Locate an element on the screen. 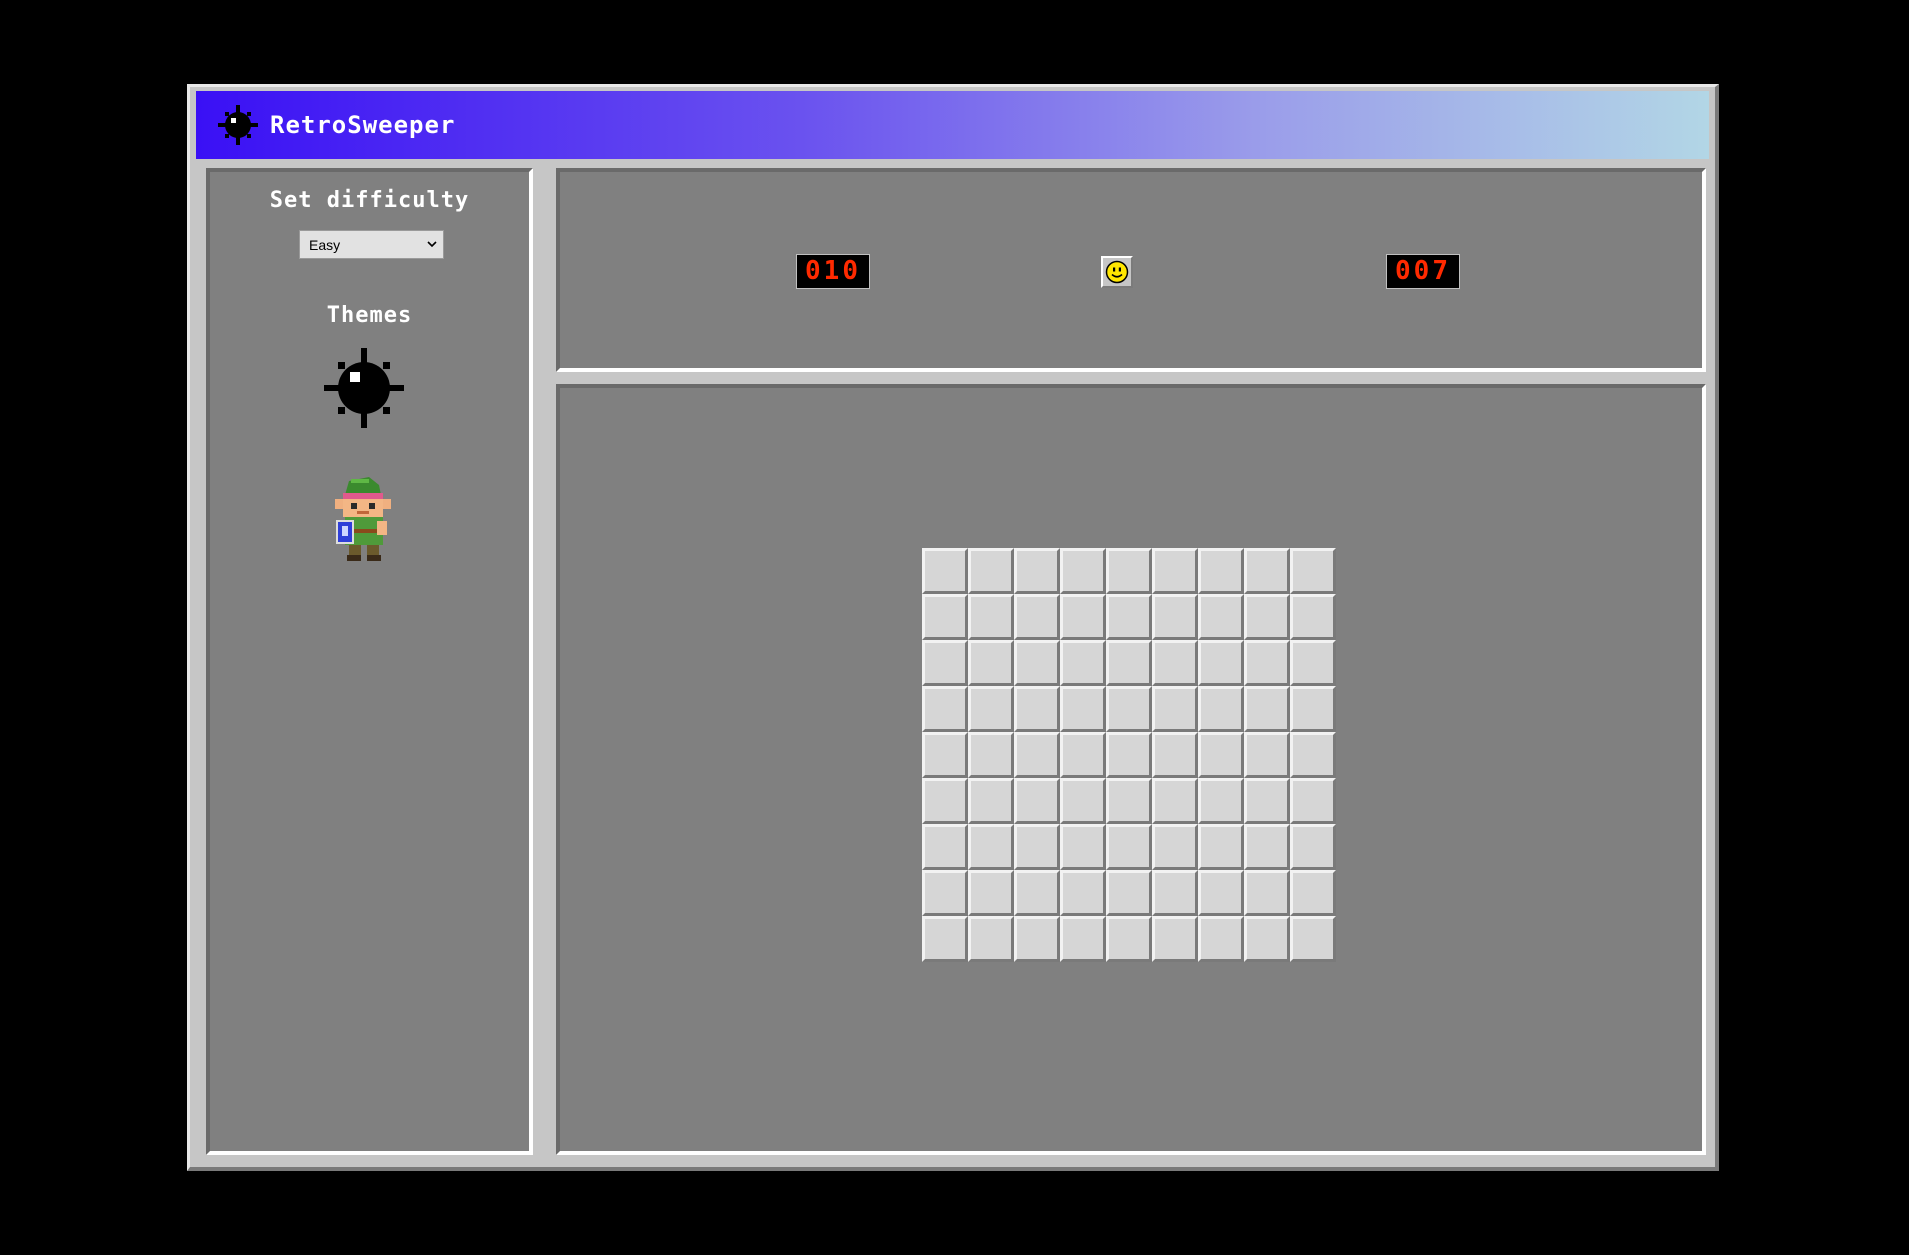 This screenshot has width=1909, height=1255. difficulty-selected-value: Easy is located at coordinates (325, 244).